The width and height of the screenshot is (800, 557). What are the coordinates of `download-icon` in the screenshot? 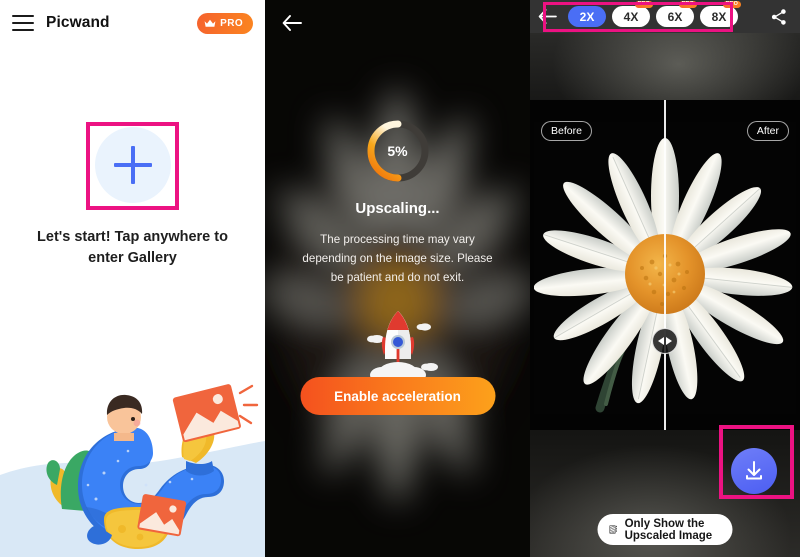 It's located at (754, 470).